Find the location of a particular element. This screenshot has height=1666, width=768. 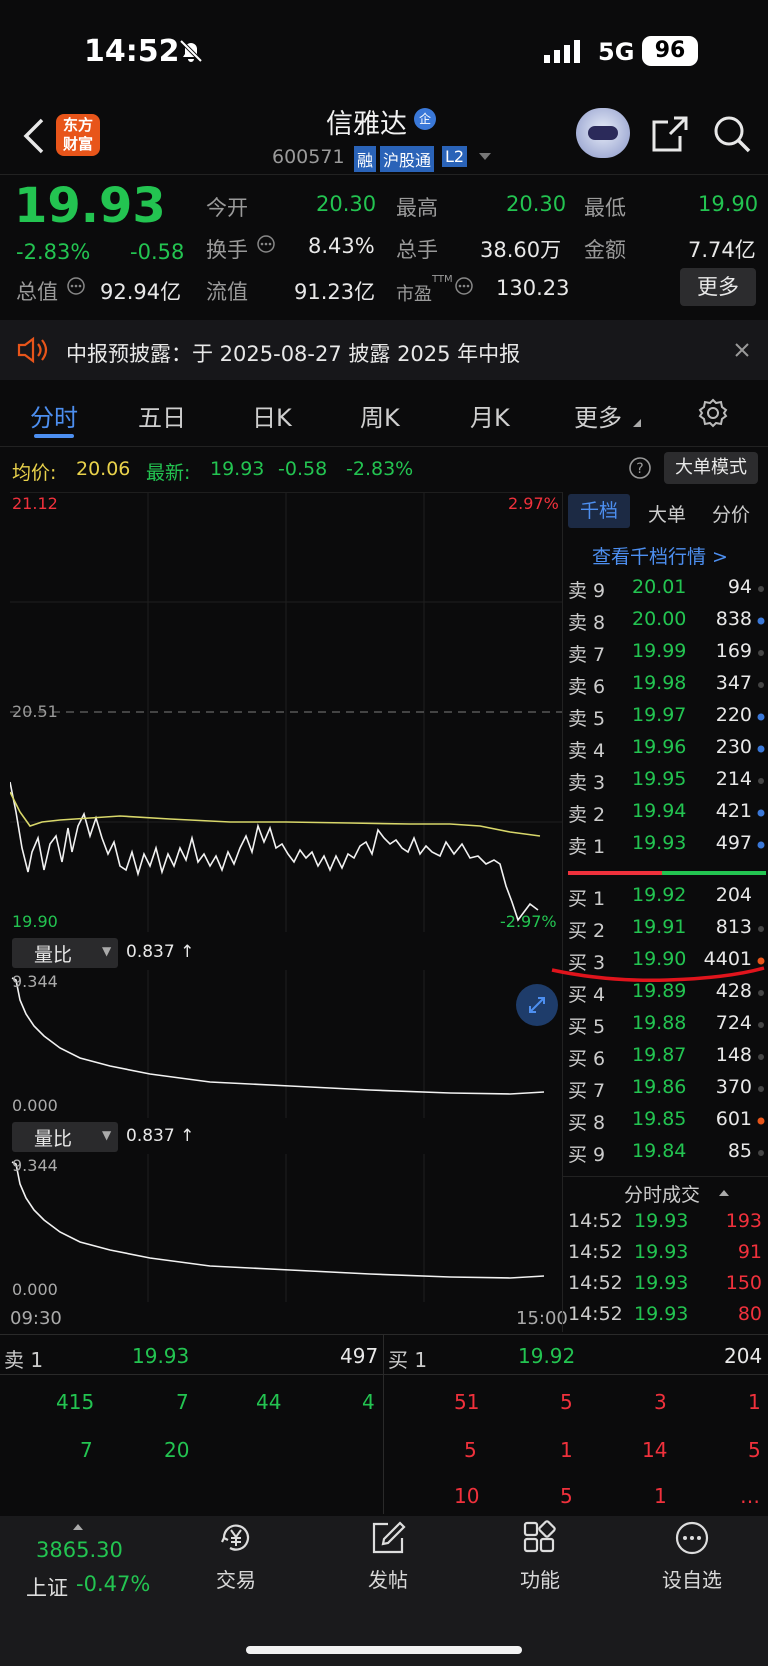

signal-icon is located at coordinates (562, 51).